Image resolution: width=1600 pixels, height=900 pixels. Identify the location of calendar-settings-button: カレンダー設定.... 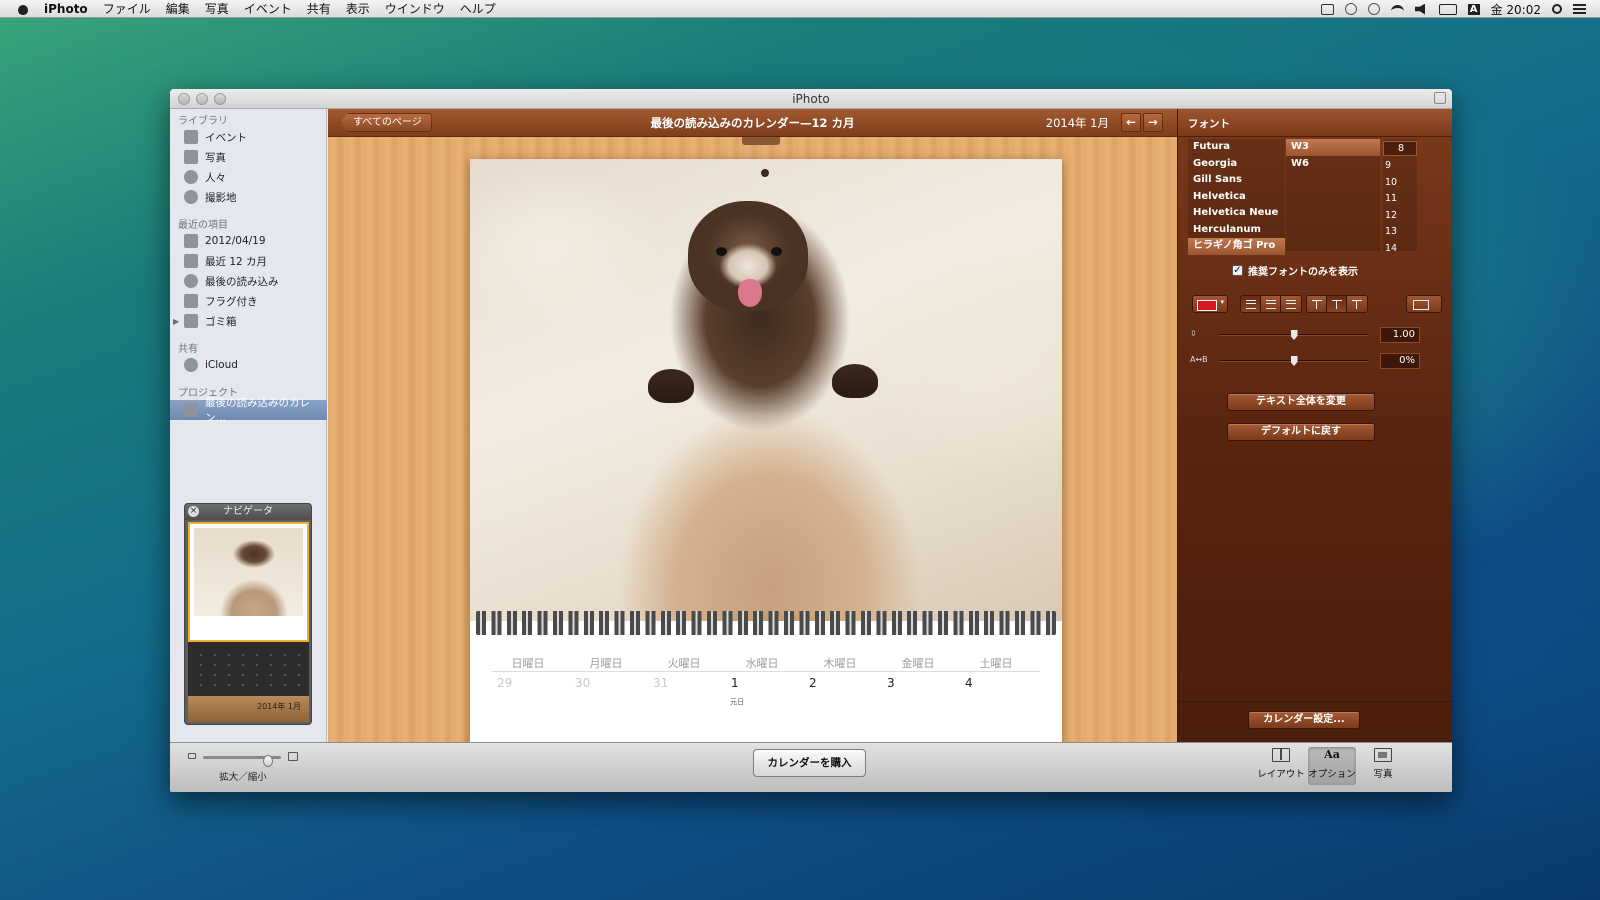
(1304, 720).